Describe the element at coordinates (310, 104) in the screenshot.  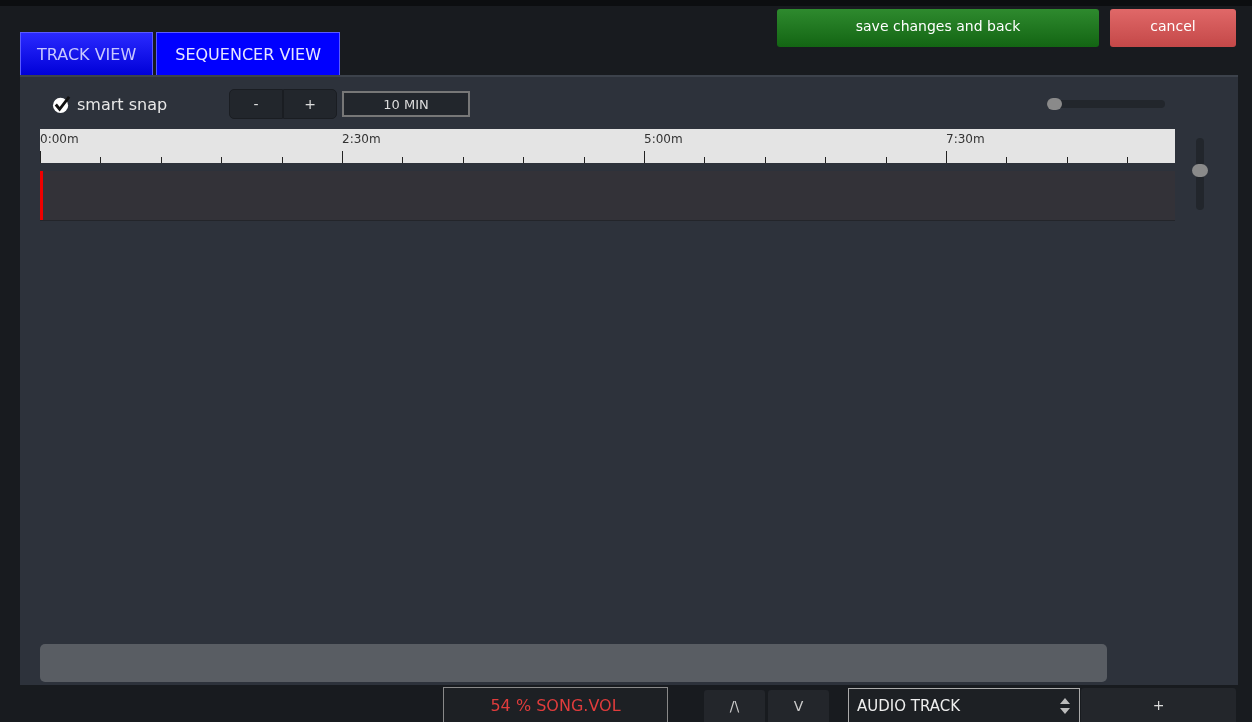
I see `zoom-button: +` at that location.